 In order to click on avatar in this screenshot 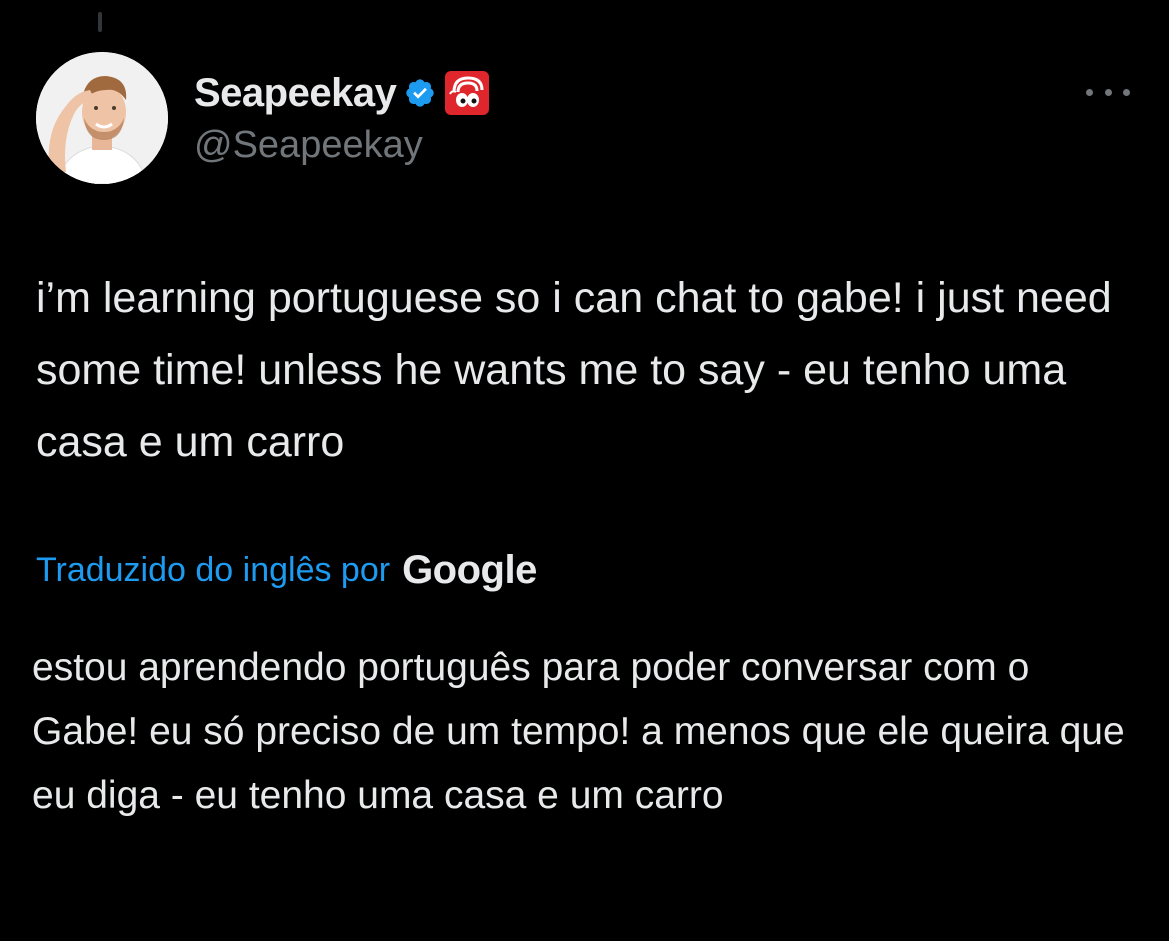, I will do `click(102, 118)`.